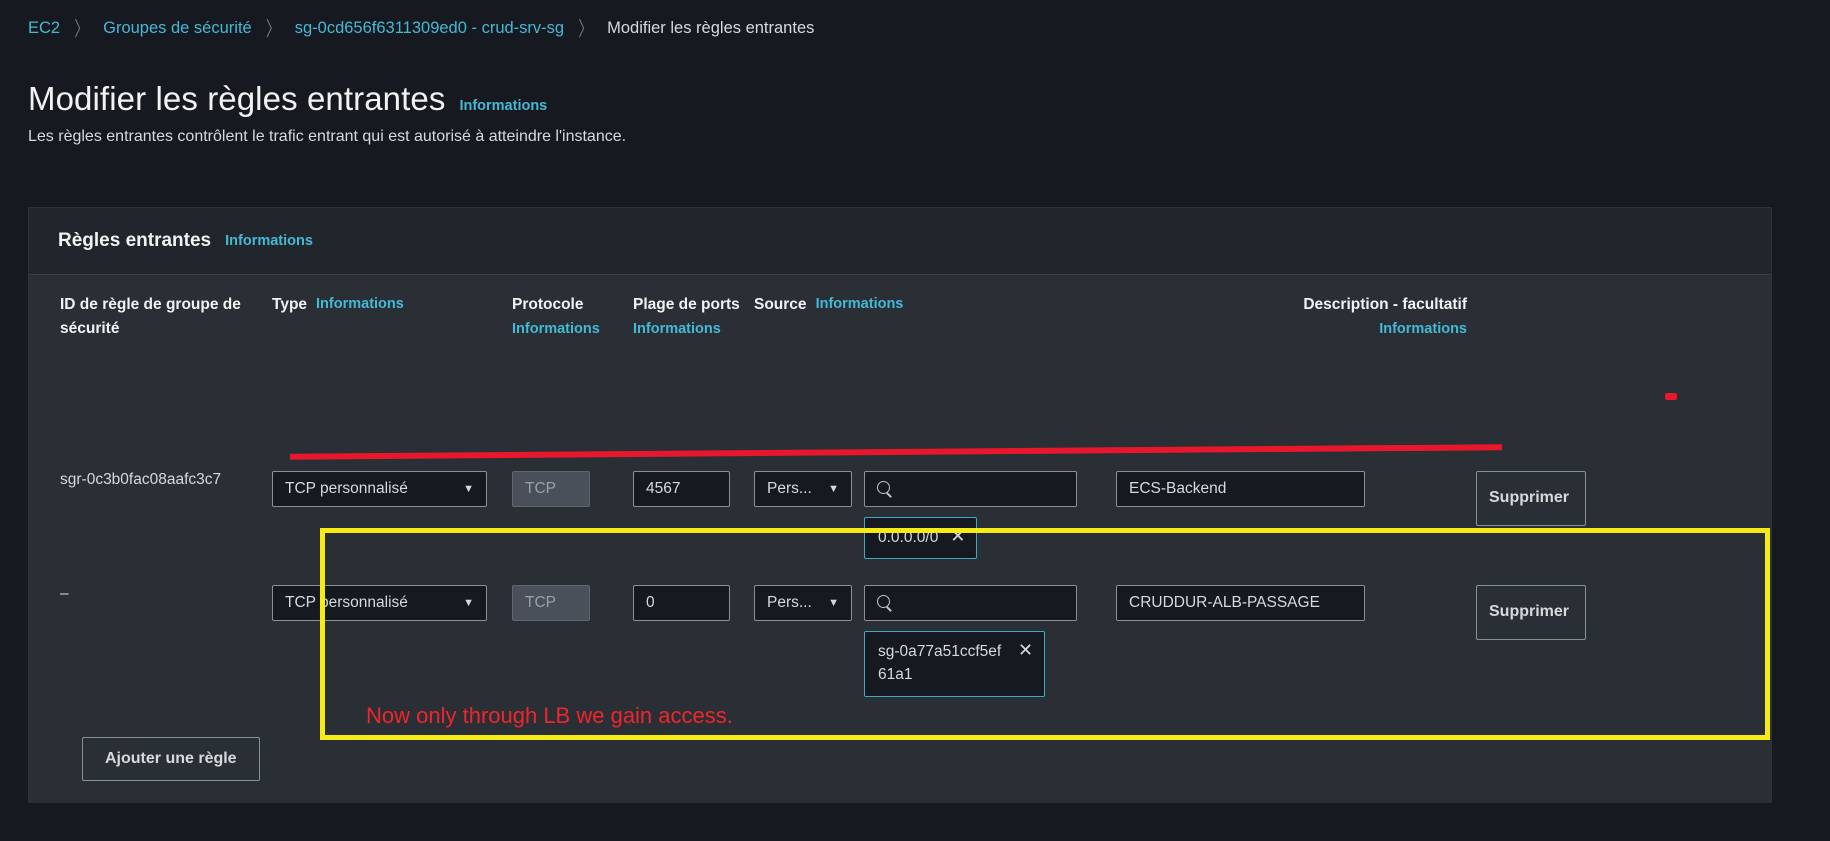  What do you see at coordinates (269, 241) in the screenshot?
I see `panel-info-link: Informations` at bounding box center [269, 241].